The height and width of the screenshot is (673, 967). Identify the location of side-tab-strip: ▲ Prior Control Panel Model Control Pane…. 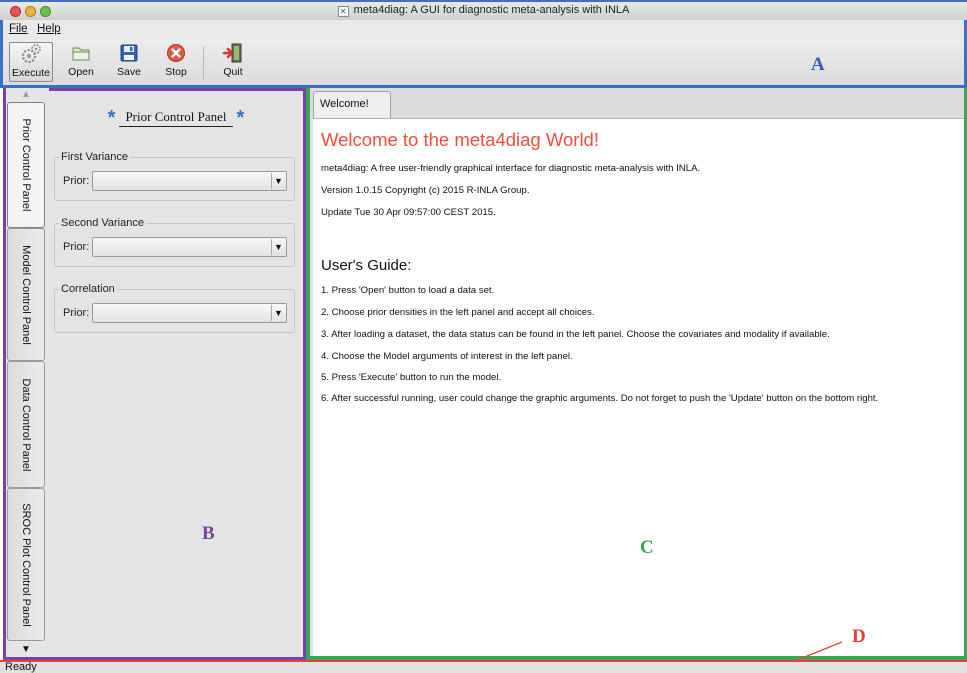
(26, 374).